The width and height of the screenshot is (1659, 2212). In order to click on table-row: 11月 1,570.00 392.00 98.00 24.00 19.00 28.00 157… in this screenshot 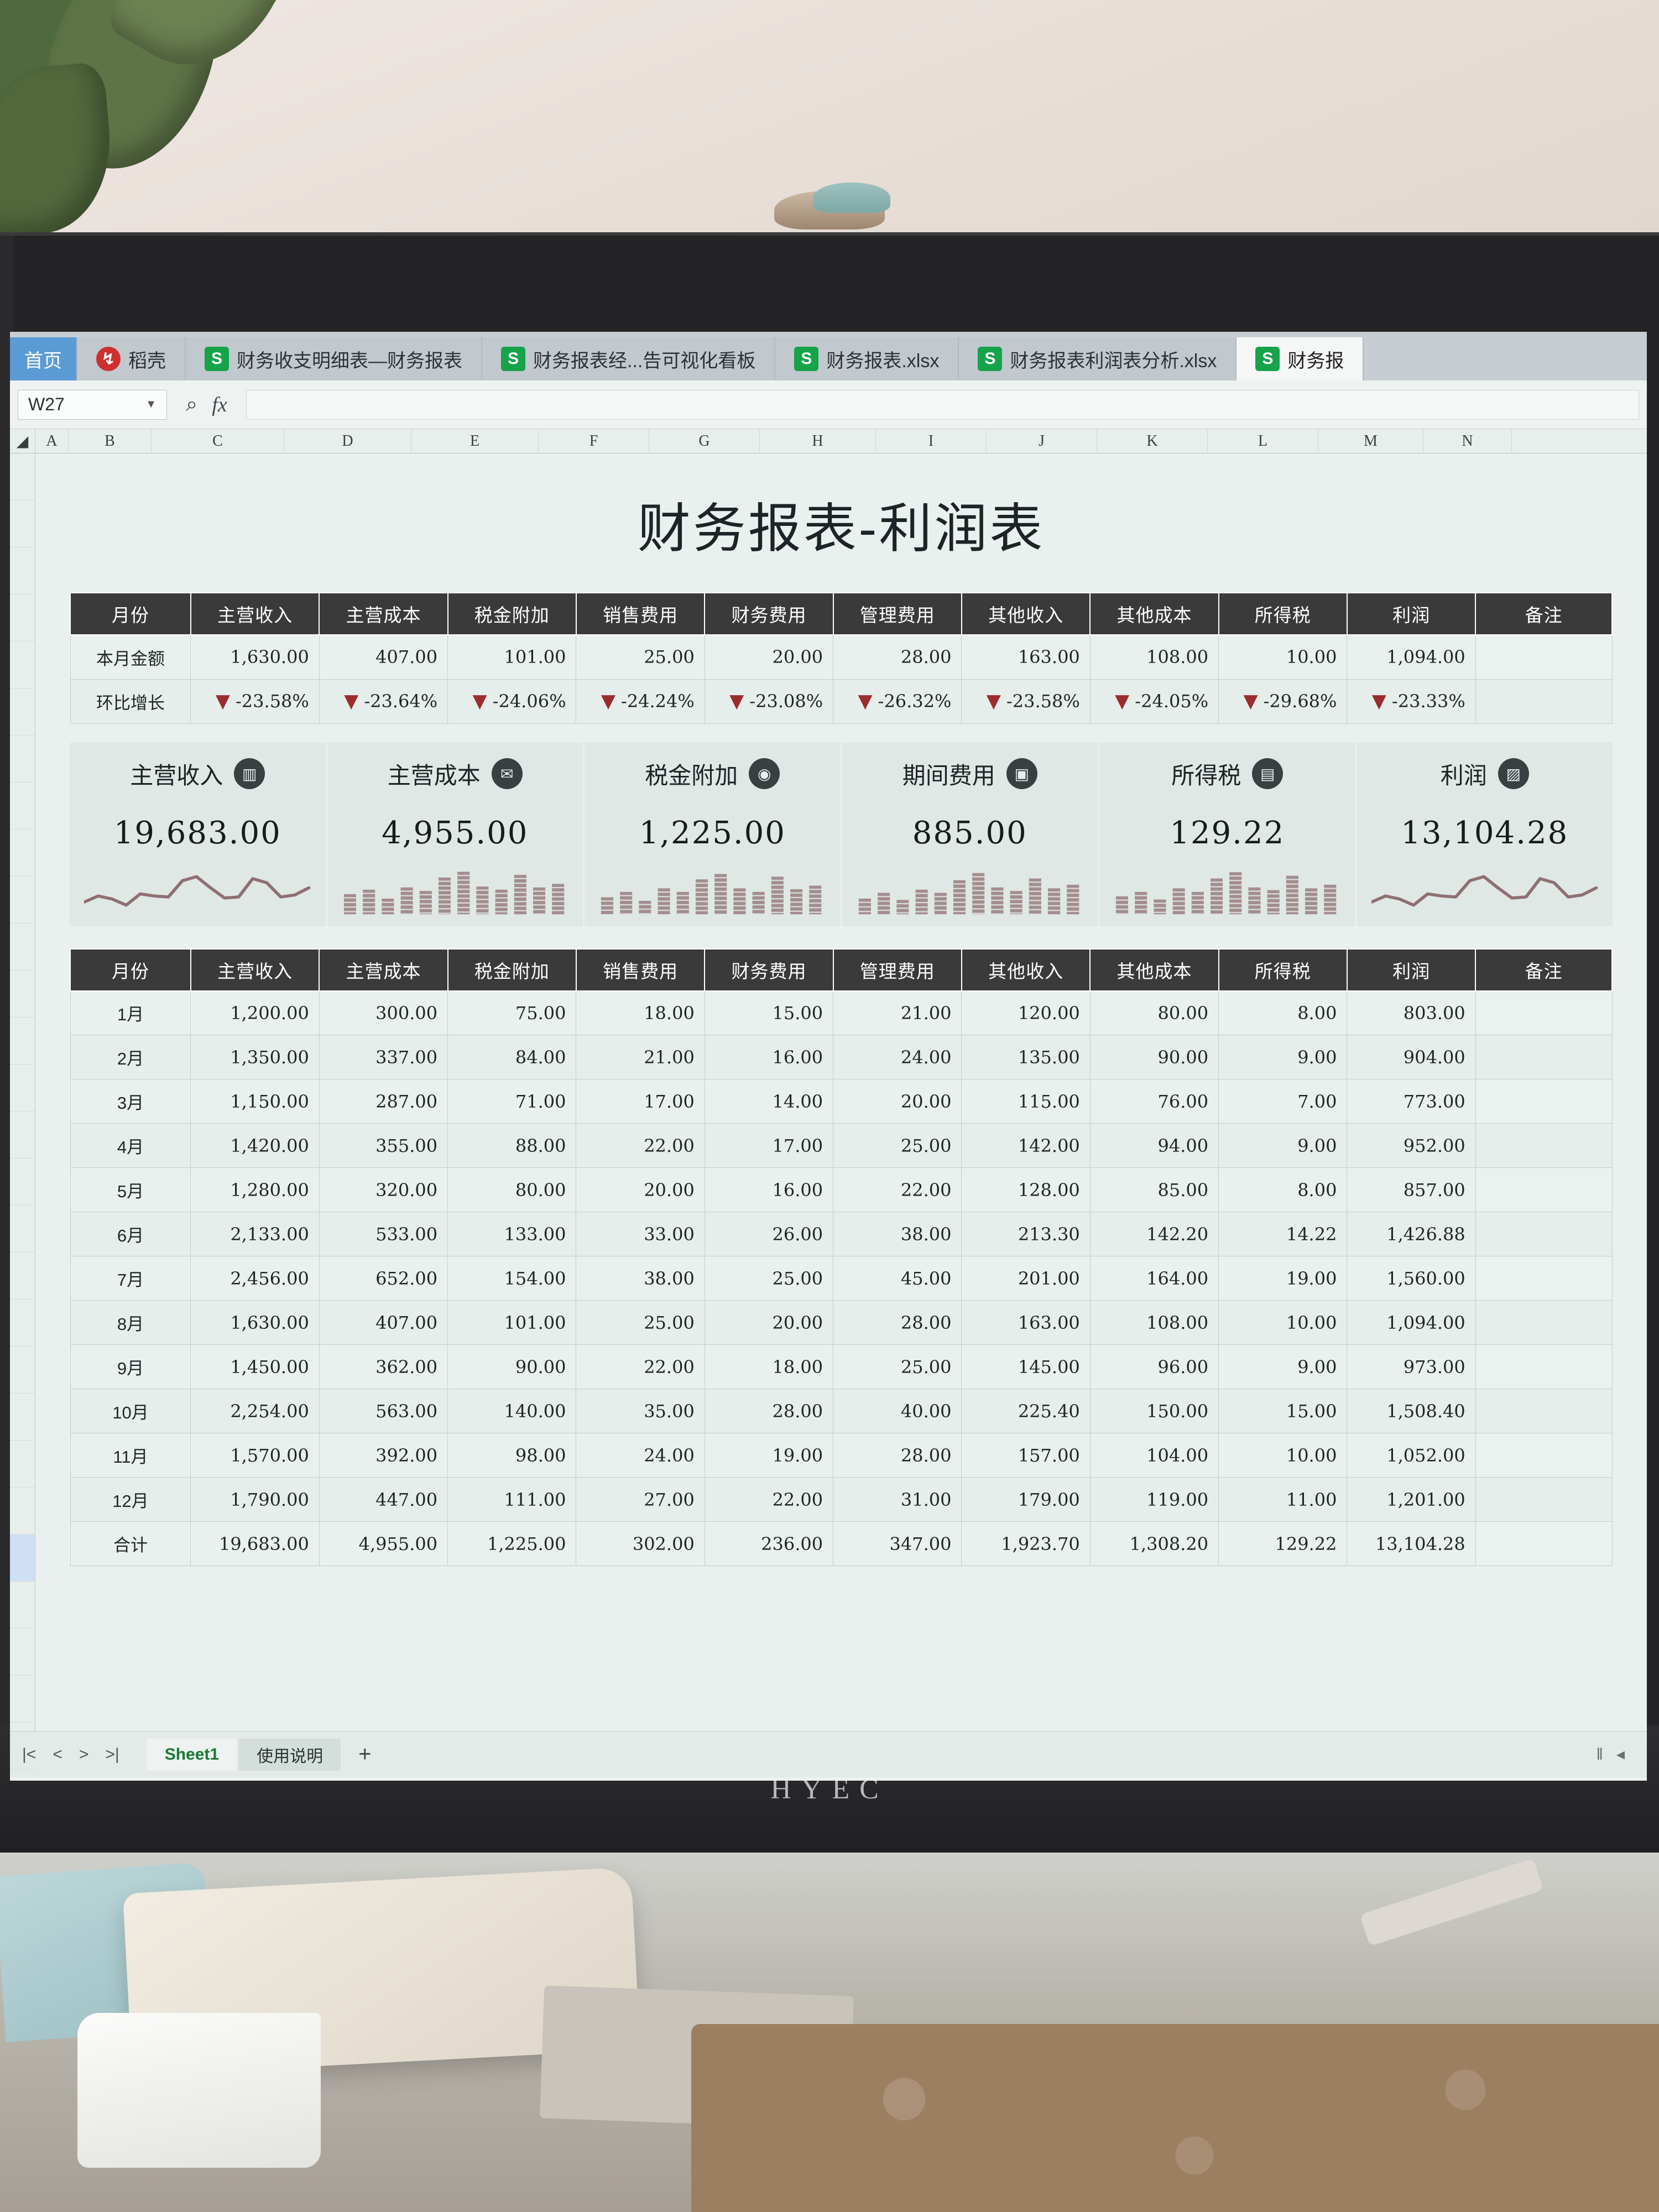, I will do `click(842, 1456)`.